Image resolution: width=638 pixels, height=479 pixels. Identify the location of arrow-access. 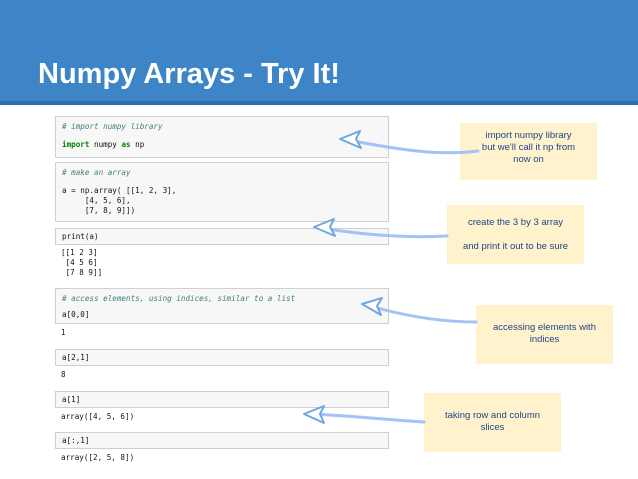
(423, 314).